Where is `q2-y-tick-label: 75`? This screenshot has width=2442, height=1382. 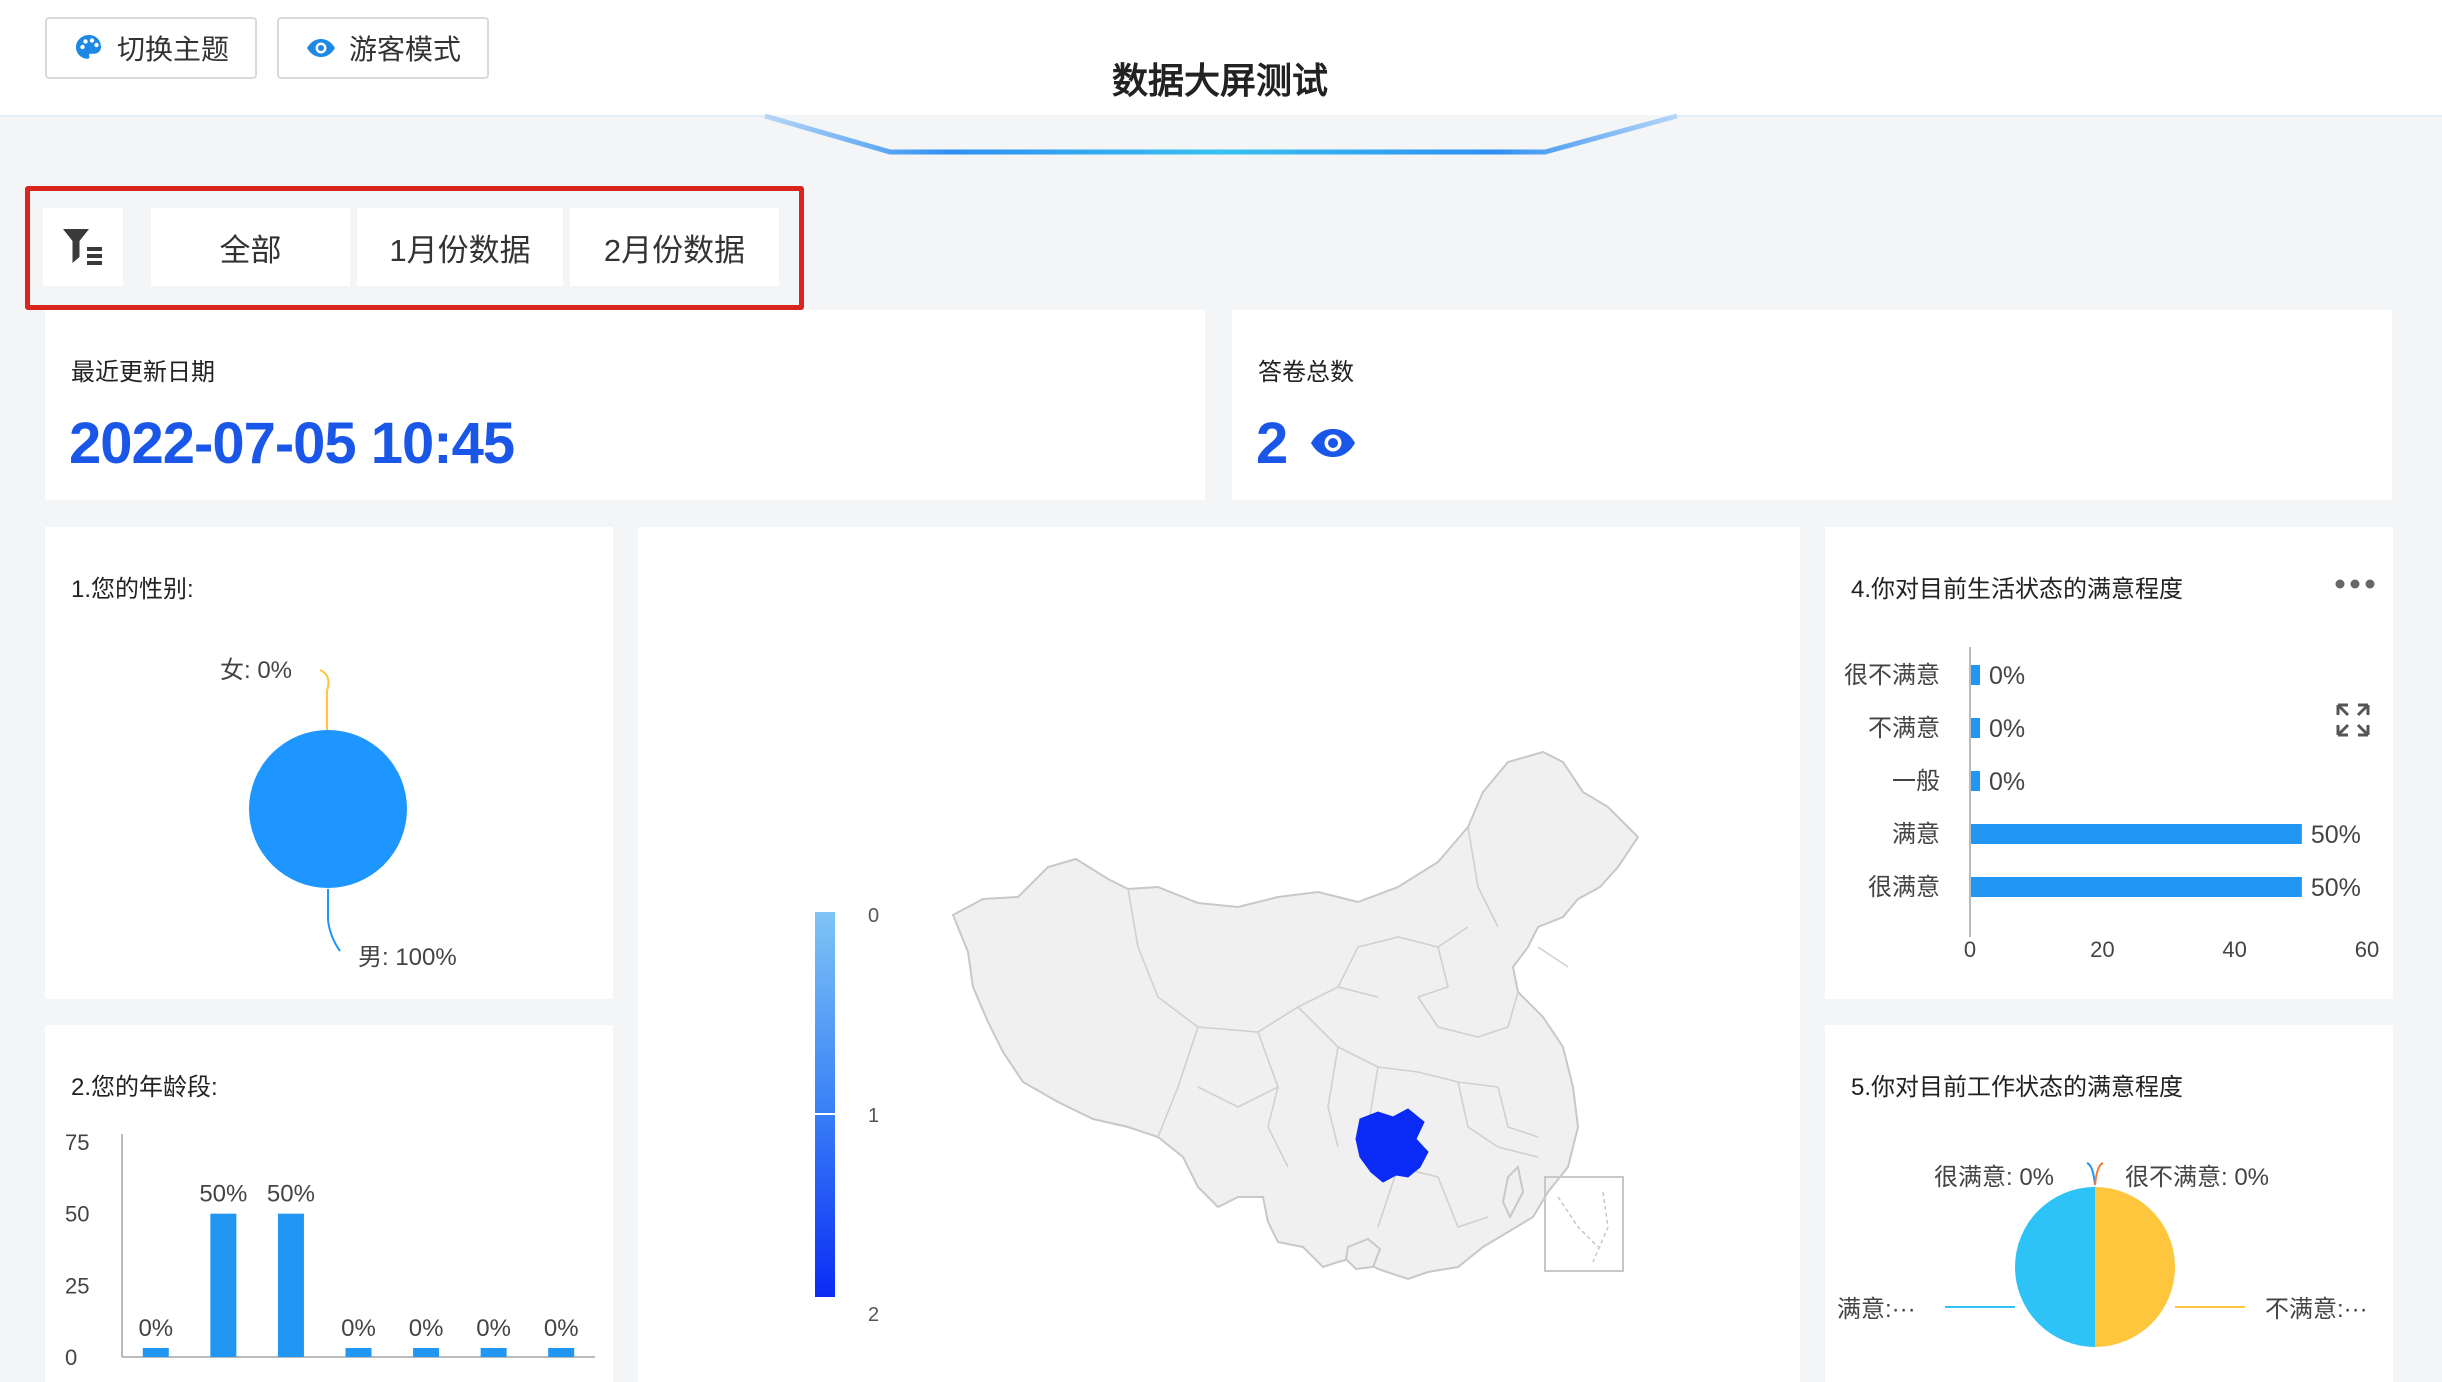
q2-y-tick-label: 75 is located at coordinates (77, 1142).